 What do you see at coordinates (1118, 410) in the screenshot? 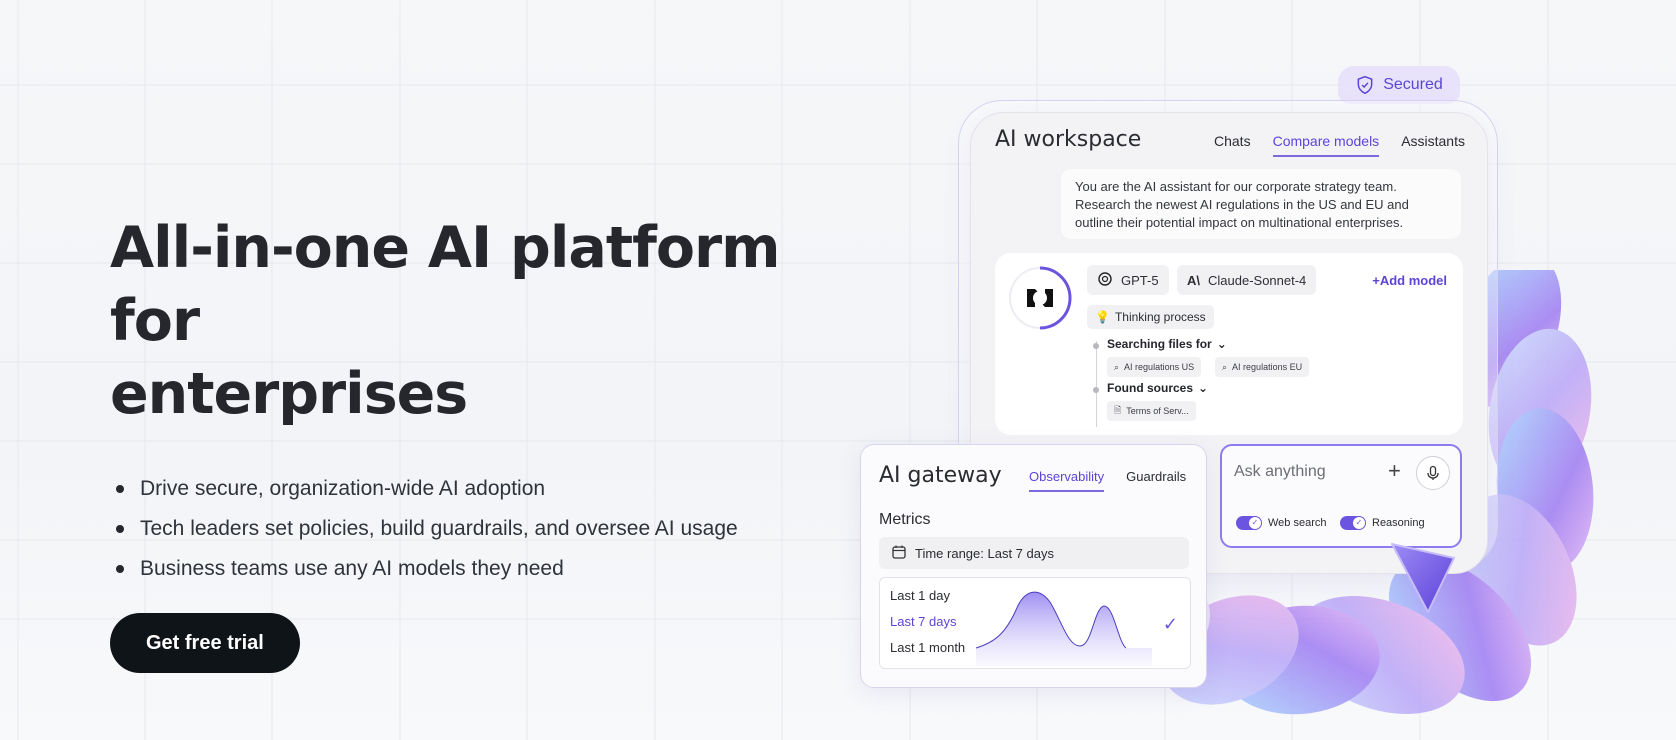
I see `document-icon: 🗎` at bounding box center [1118, 410].